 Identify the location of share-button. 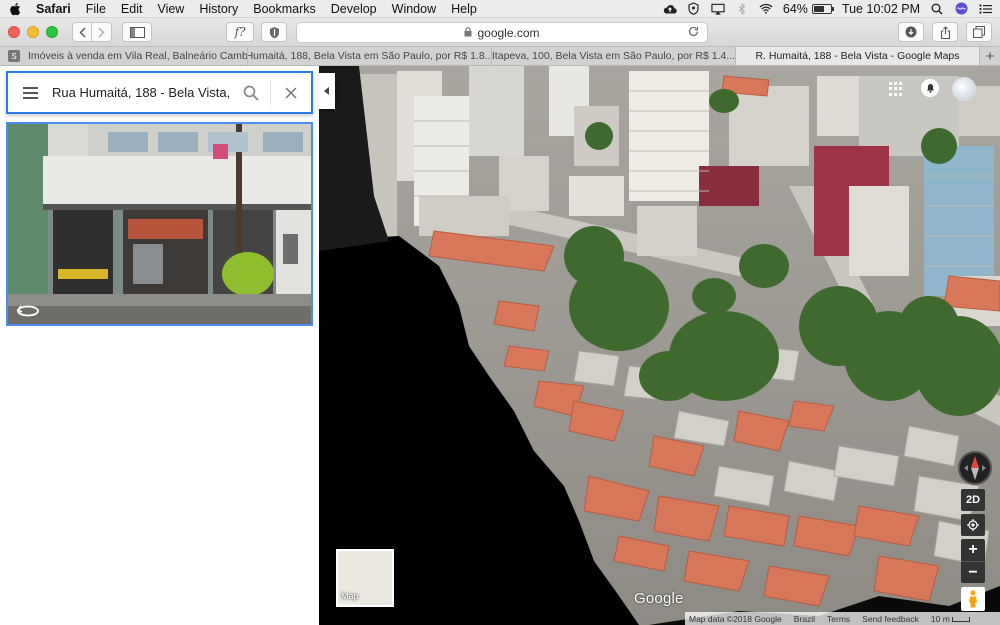
(945, 32).